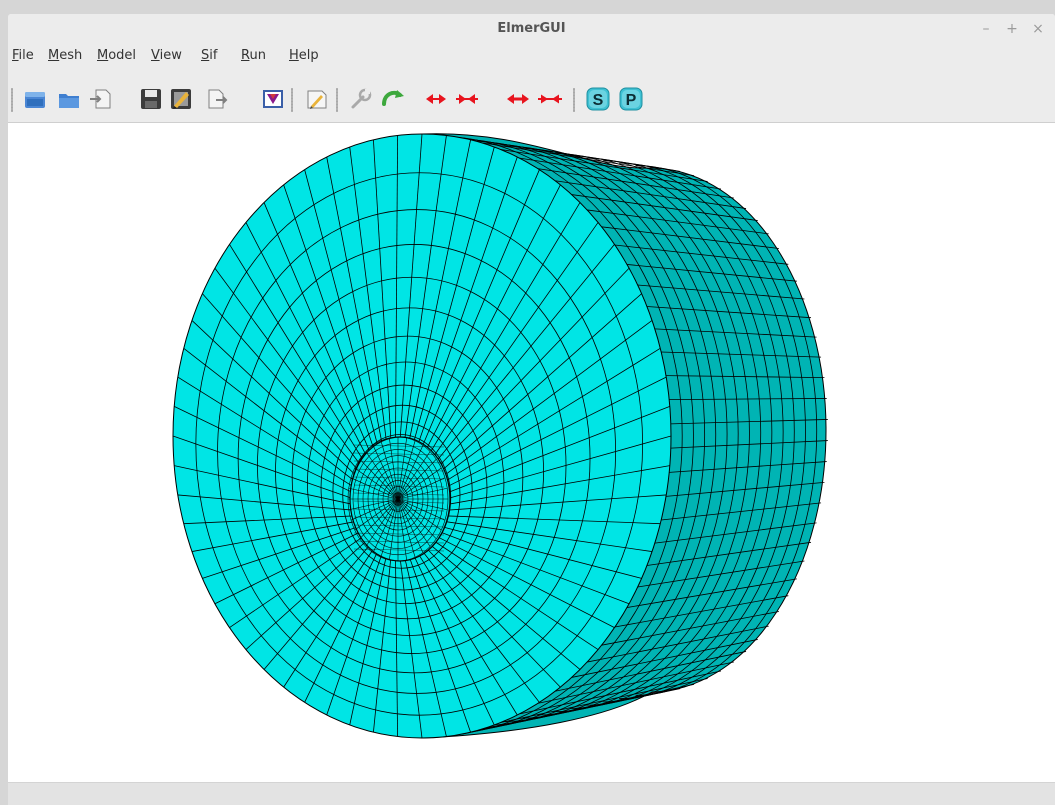 The image size is (1055, 805). I want to click on solver-icon: S, so click(598, 99).